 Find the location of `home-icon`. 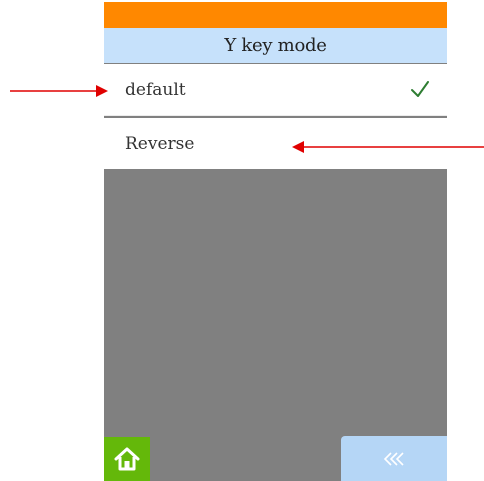

home-icon is located at coordinates (127, 459).